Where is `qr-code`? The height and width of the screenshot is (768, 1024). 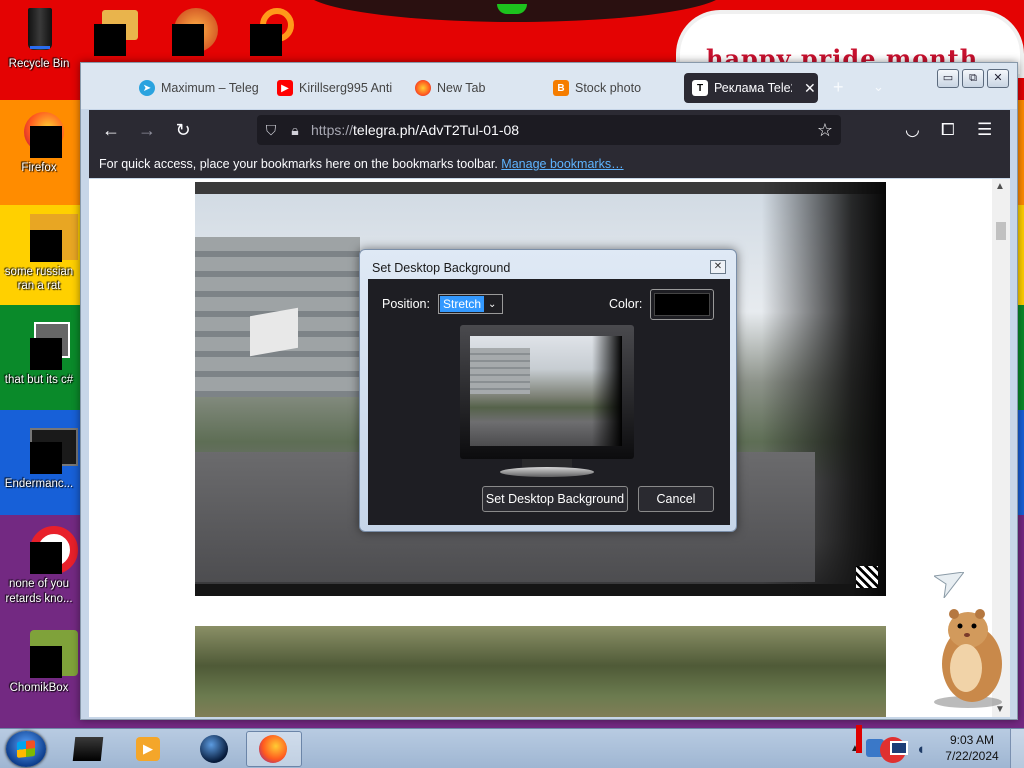
qr-code is located at coordinates (867, 577).